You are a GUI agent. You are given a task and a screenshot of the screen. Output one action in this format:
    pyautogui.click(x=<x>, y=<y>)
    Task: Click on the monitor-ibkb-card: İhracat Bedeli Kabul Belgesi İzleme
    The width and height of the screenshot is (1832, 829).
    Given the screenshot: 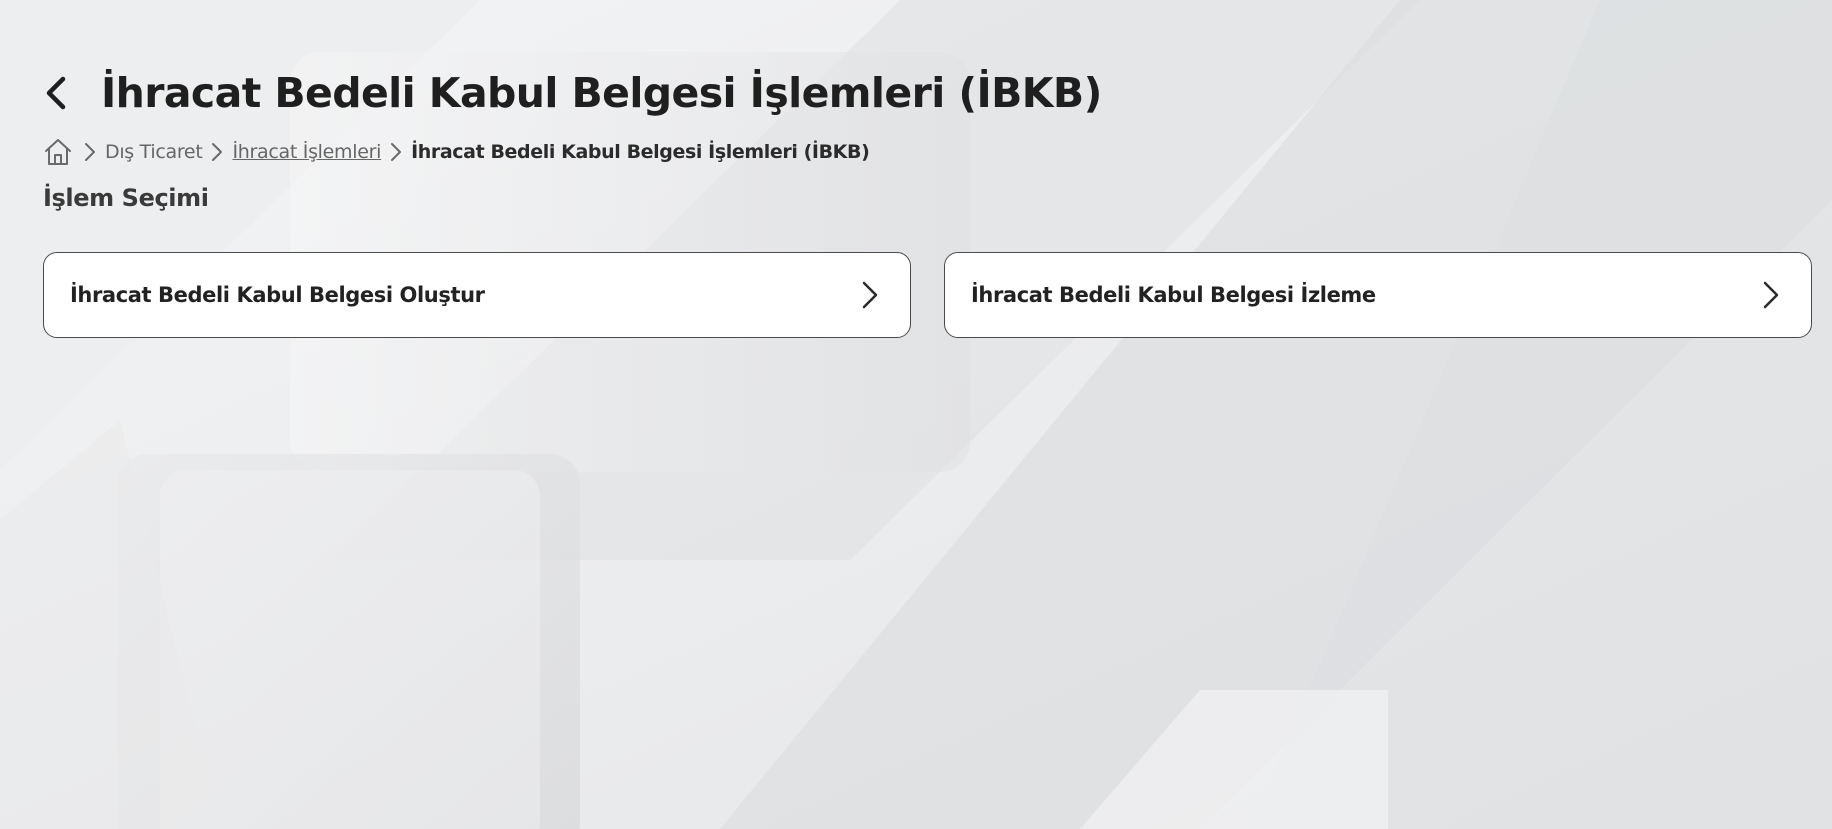 What is the action you would take?
    pyautogui.click(x=1378, y=295)
    